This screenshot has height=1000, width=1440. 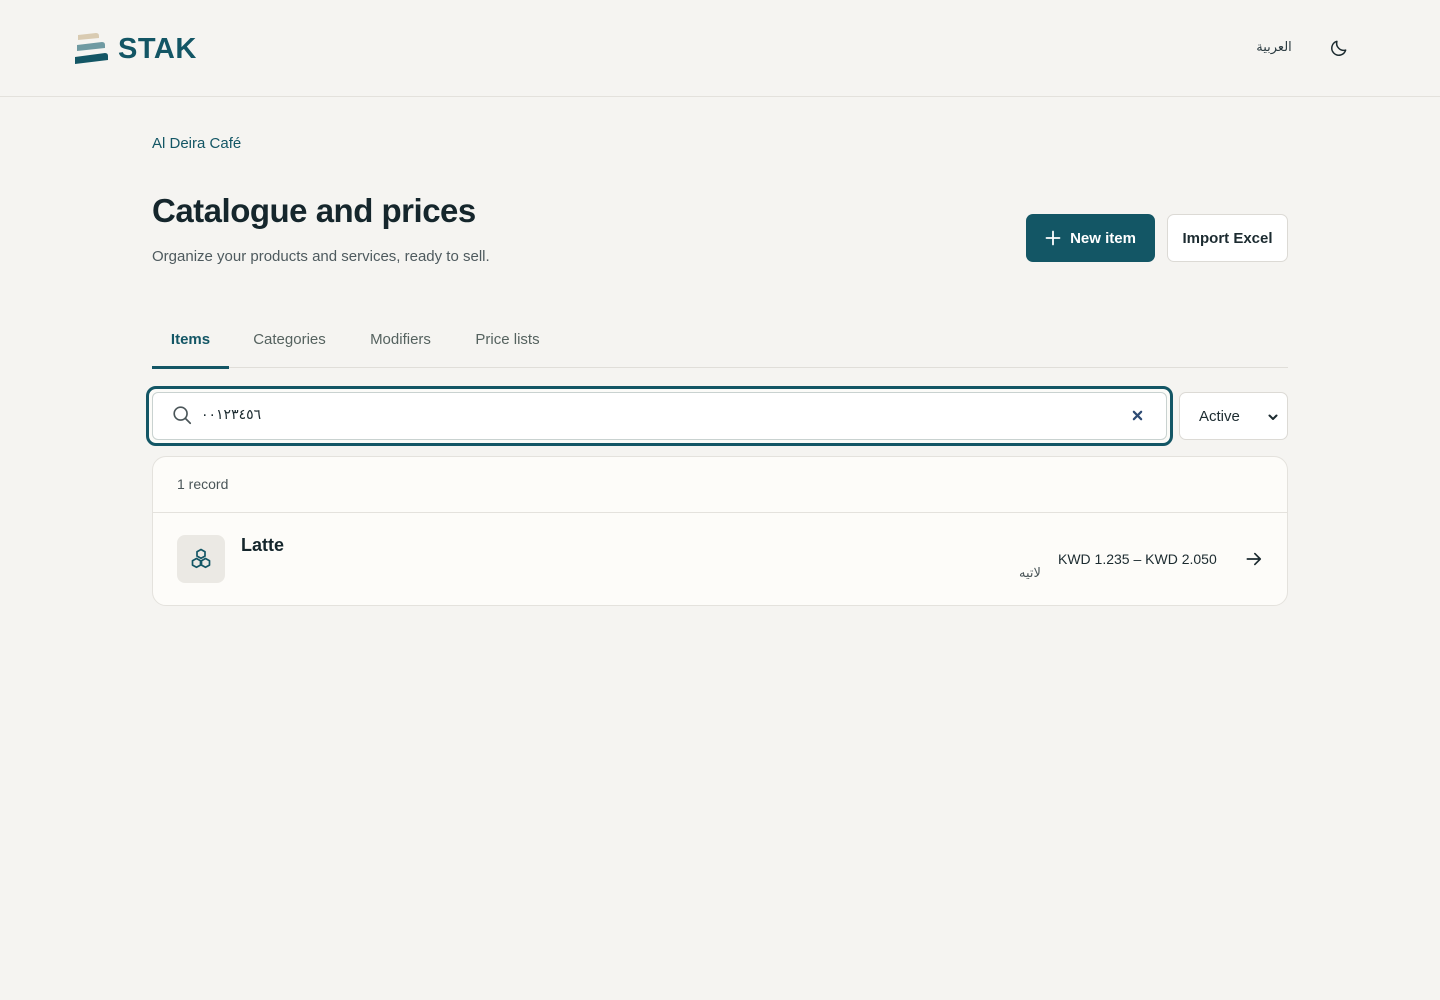 I want to click on item-name: Latte, so click(x=263, y=545).